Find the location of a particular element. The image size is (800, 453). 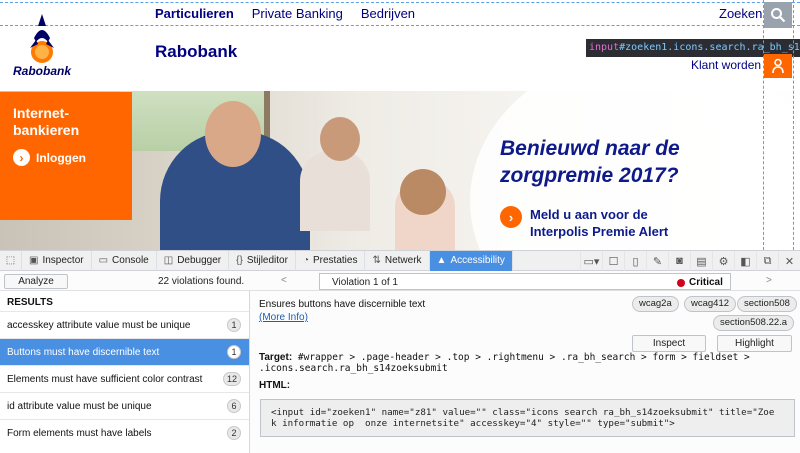

settings-icon: ⚙ is located at coordinates (723, 261).